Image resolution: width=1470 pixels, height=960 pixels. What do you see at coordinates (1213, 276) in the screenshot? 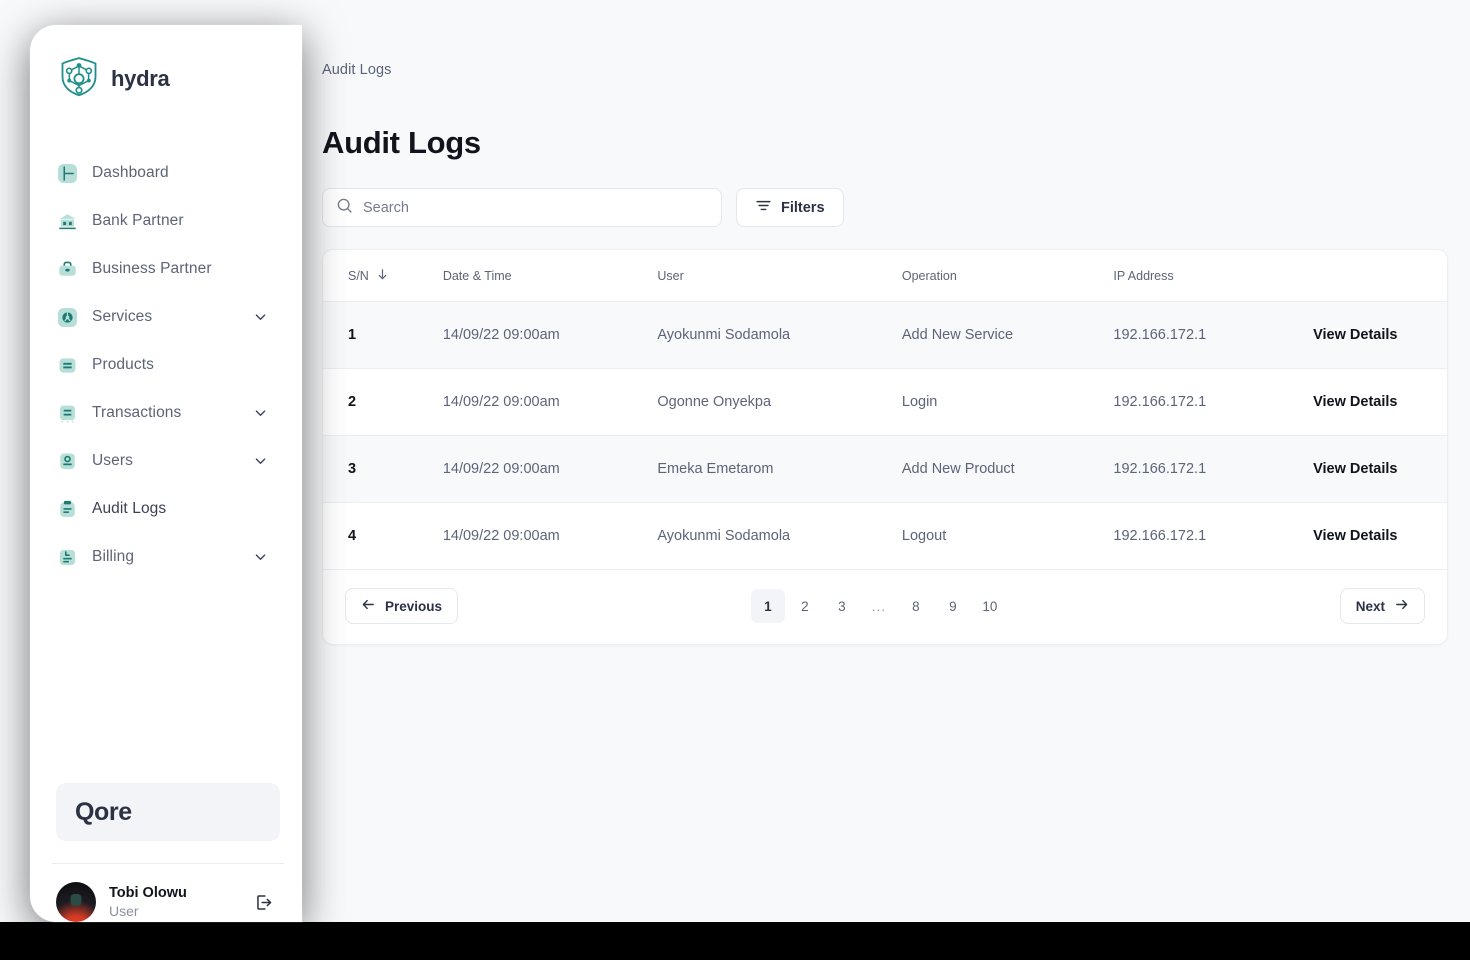
I see `column-header-ip-address: IP Address` at bounding box center [1213, 276].